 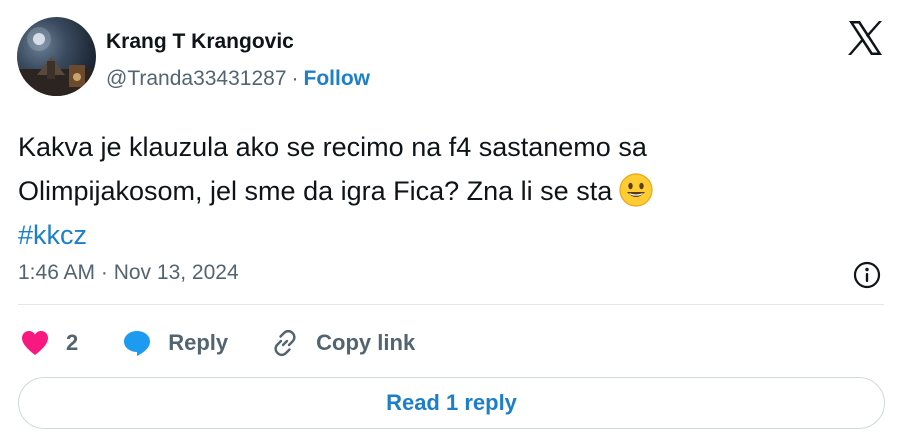 I want to click on read-replies-label: Read 1 reply, so click(x=451, y=402).